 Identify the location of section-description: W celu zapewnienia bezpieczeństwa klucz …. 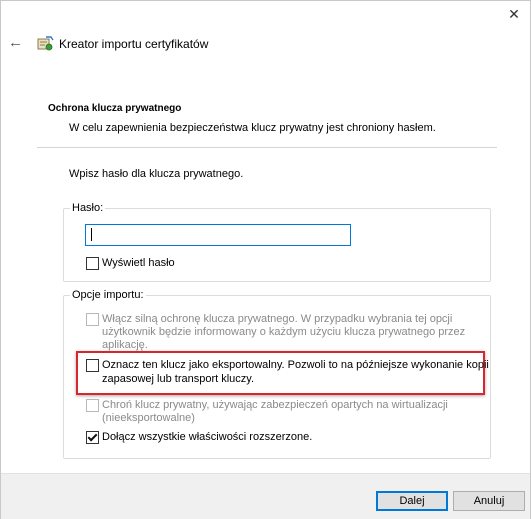
(252, 128).